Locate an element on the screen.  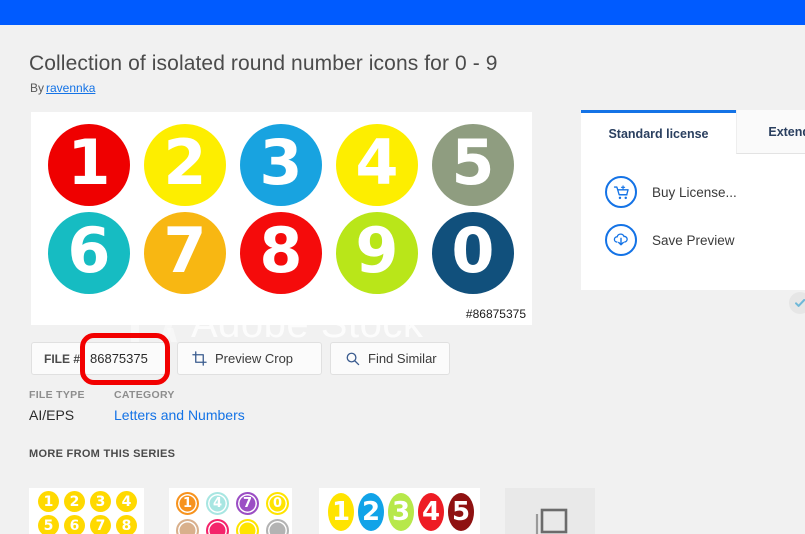
file-number-button: FILE #: 86875375 is located at coordinates (100, 358).